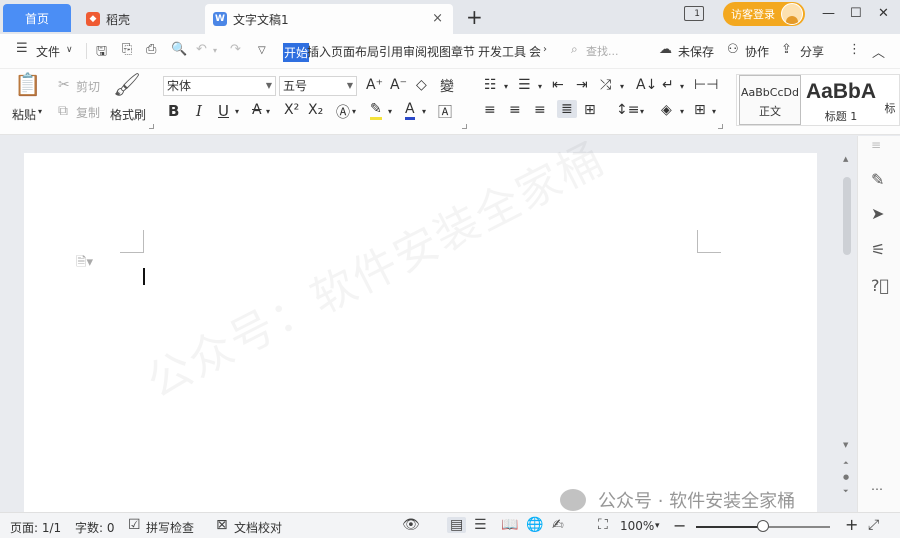  What do you see at coordinates (524, 85) in the screenshot?
I see `numbered-list-icon: ☰` at bounding box center [524, 85].